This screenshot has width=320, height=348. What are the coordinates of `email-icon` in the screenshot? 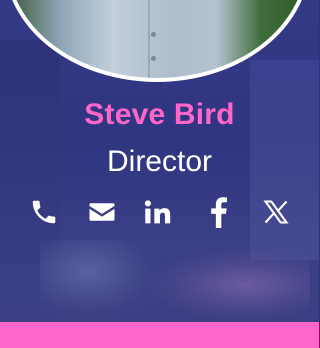 It's located at (102, 212).